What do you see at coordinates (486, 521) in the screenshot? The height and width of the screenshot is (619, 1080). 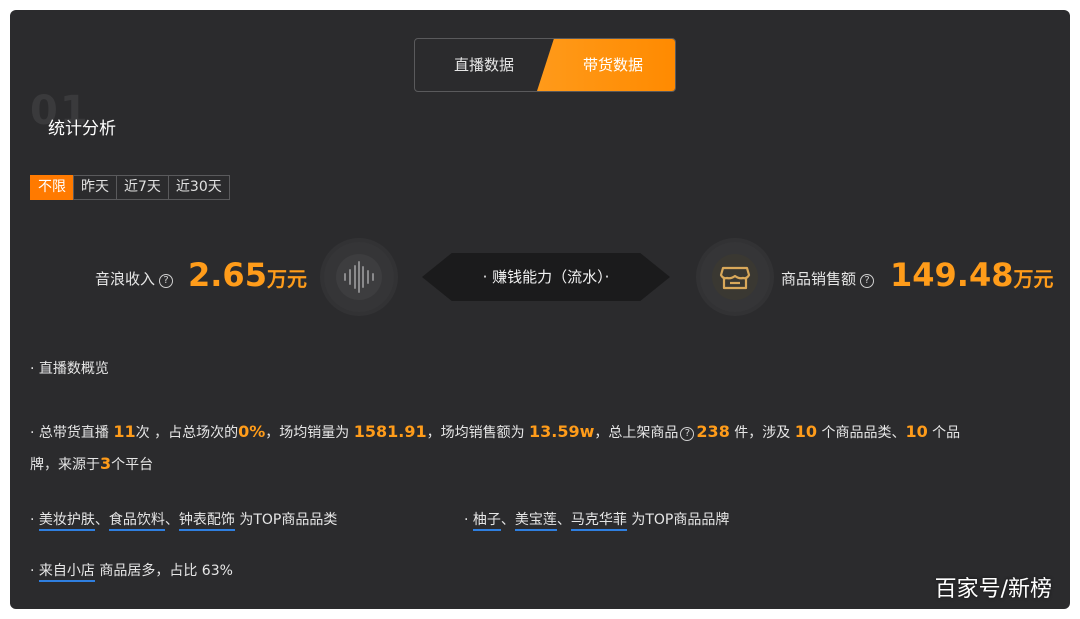 I see `brand-link: 柚子` at bounding box center [486, 521].